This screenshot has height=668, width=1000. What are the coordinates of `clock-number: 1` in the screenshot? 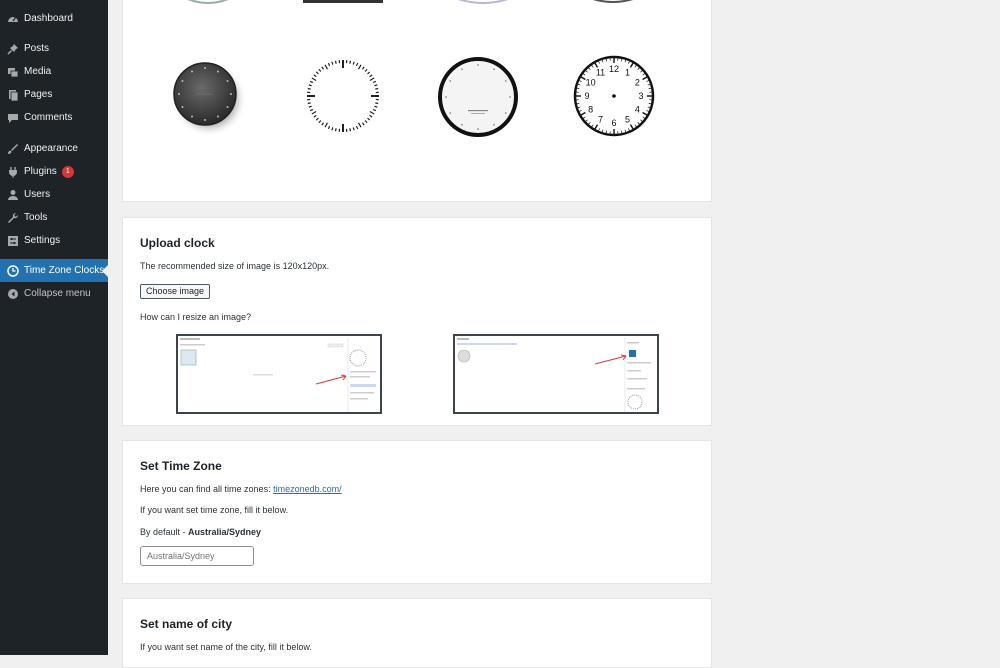 It's located at (627, 73).